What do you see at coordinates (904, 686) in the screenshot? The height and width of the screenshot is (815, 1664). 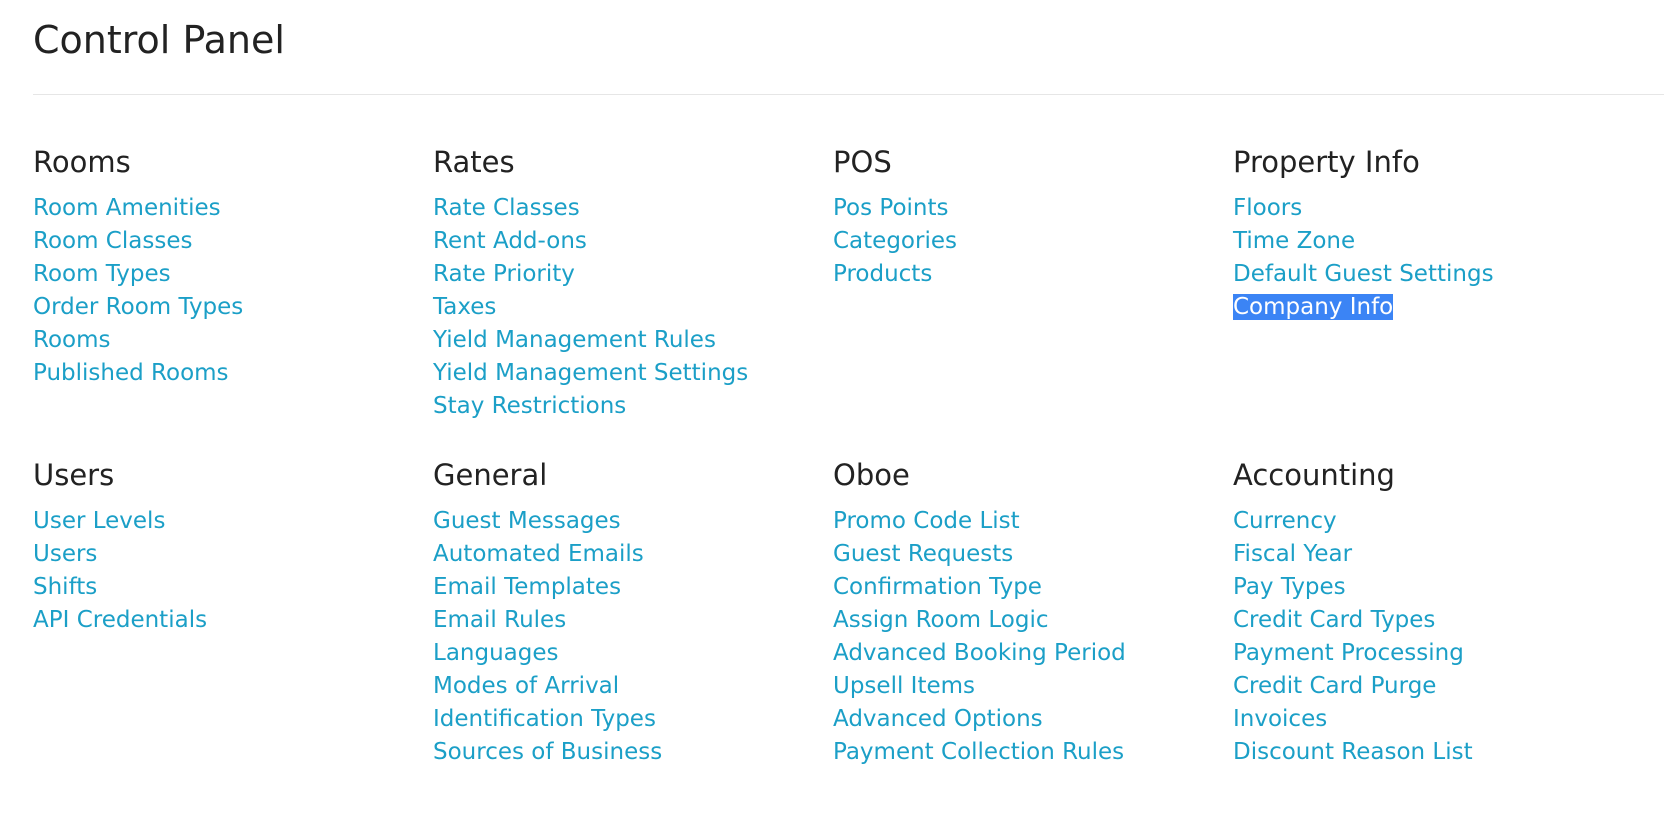 I see `link-upsell-items: Upsell Items` at bounding box center [904, 686].